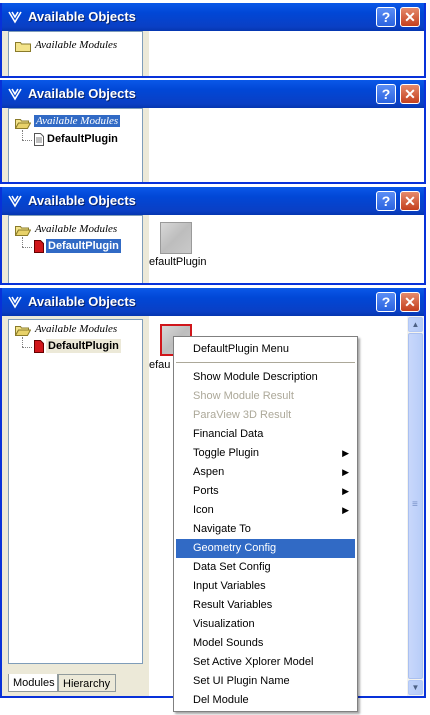 Image resolution: width=430 pixels, height=715 pixels. Describe the element at coordinates (222, 529) in the screenshot. I see `menu-item-label: Navigate To` at that location.